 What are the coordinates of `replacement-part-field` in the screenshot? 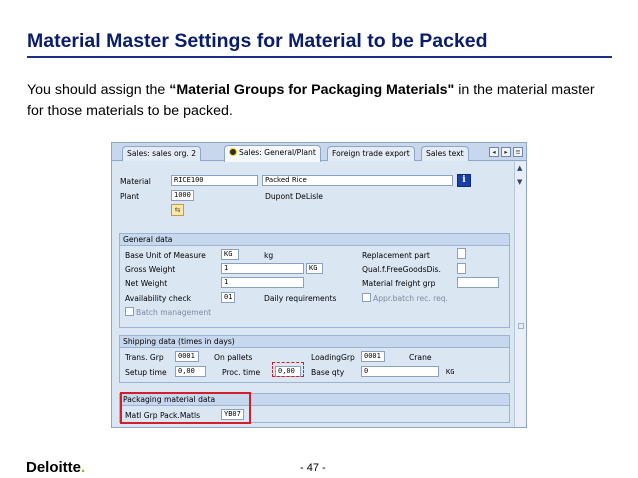 It's located at (461, 253).